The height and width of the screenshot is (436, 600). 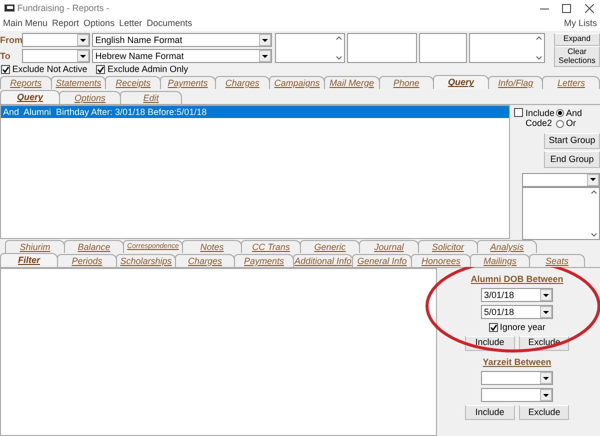 What do you see at coordinates (517, 312) in the screenshot?
I see `date-dropdown: 5/01/18` at bounding box center [517, 312].